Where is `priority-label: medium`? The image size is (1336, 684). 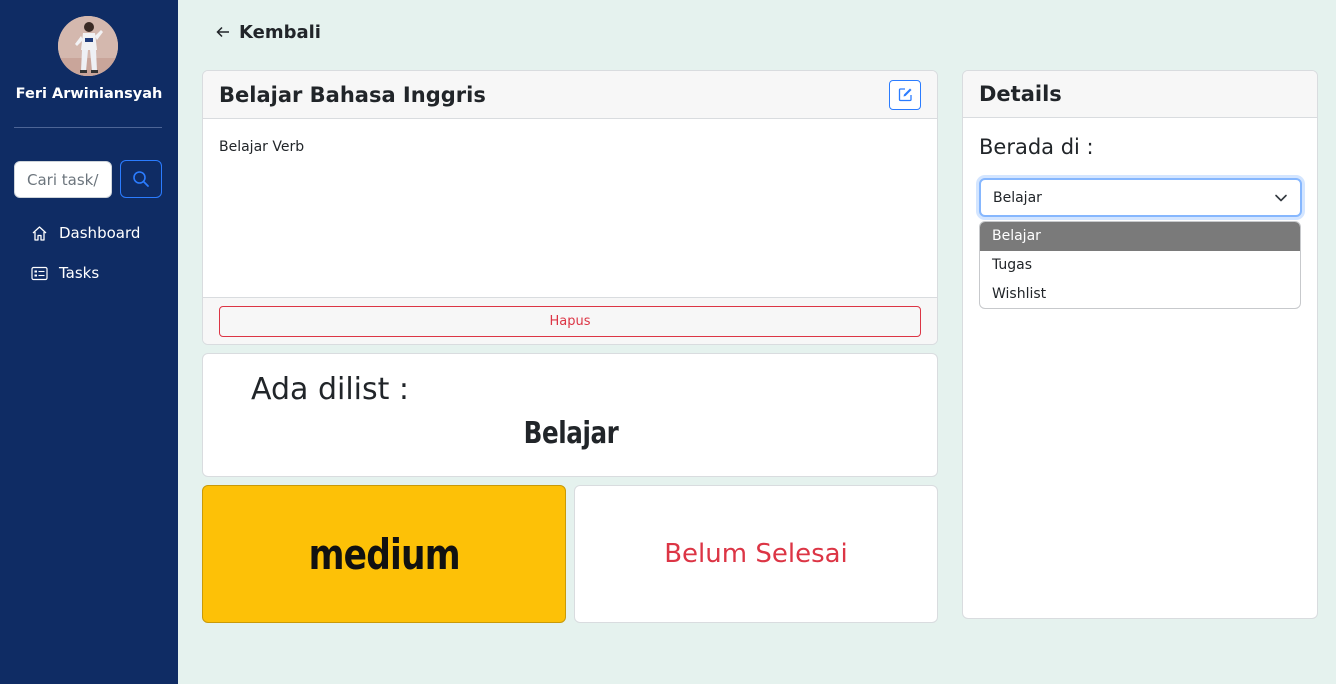
priority-label: medium is located at coordinates (384, 554).